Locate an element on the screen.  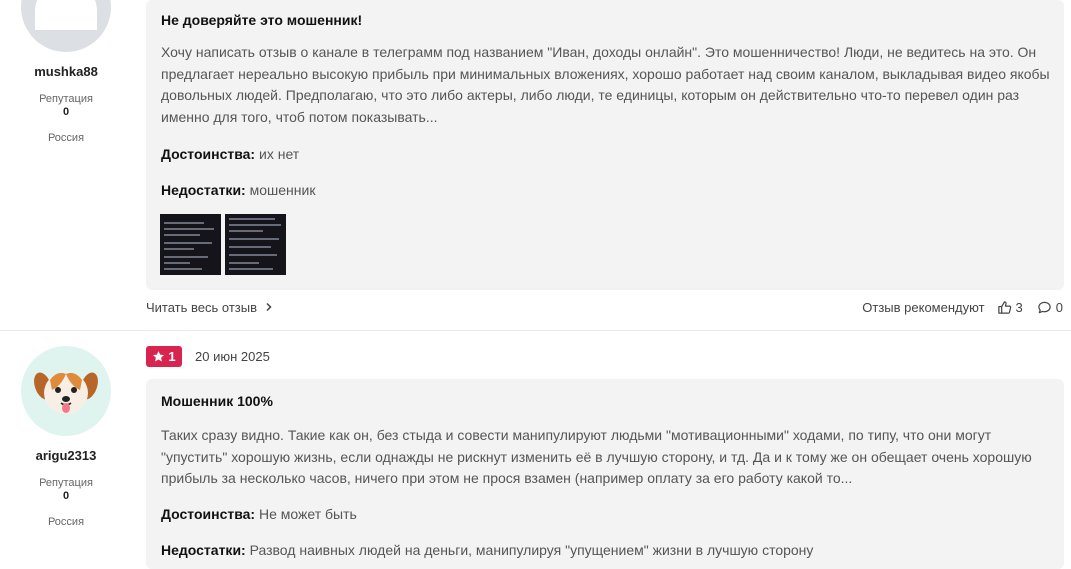
dog-avatar-icon is located at coordinates (66, 391).